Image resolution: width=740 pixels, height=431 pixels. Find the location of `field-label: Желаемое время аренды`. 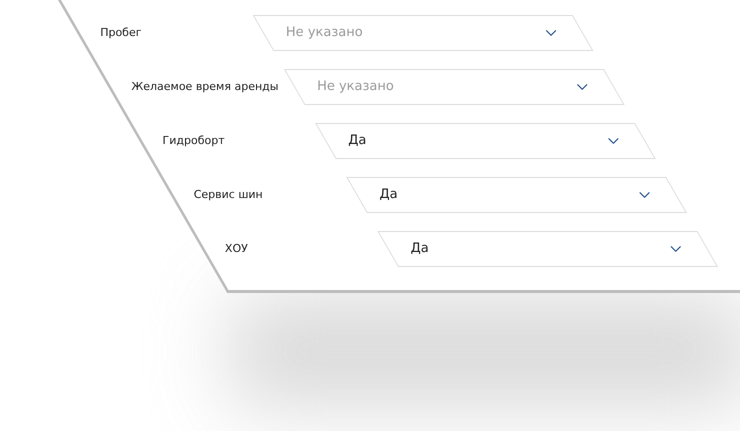

field-label: Желаемое время аренды is located at coordinates (204, 86).